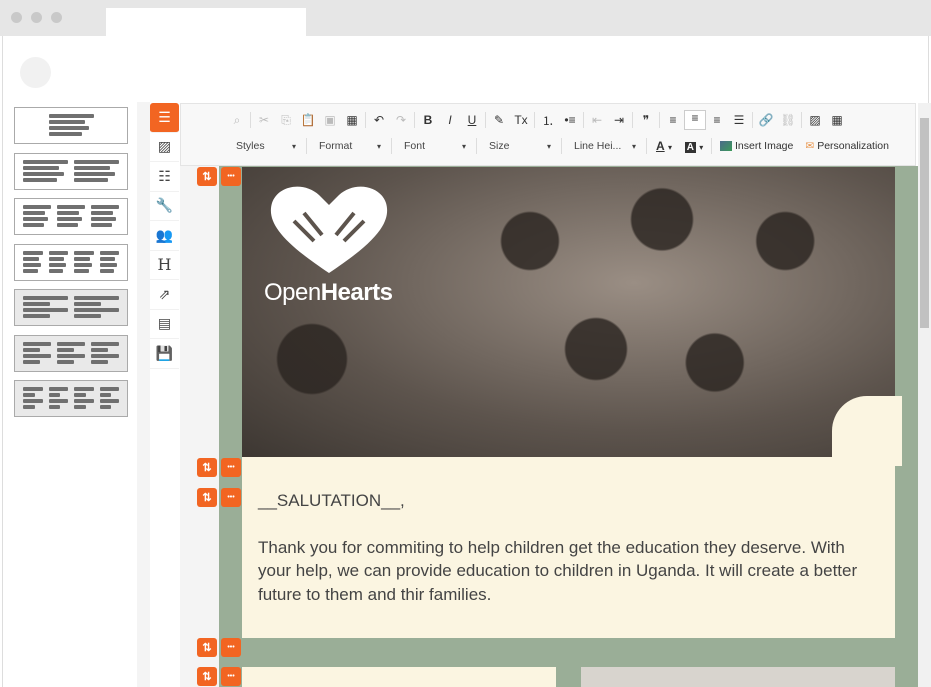  Describe the element at coordinates (788, 120) in the screenshot. I see `unlink-icon: ⛓` at that location.